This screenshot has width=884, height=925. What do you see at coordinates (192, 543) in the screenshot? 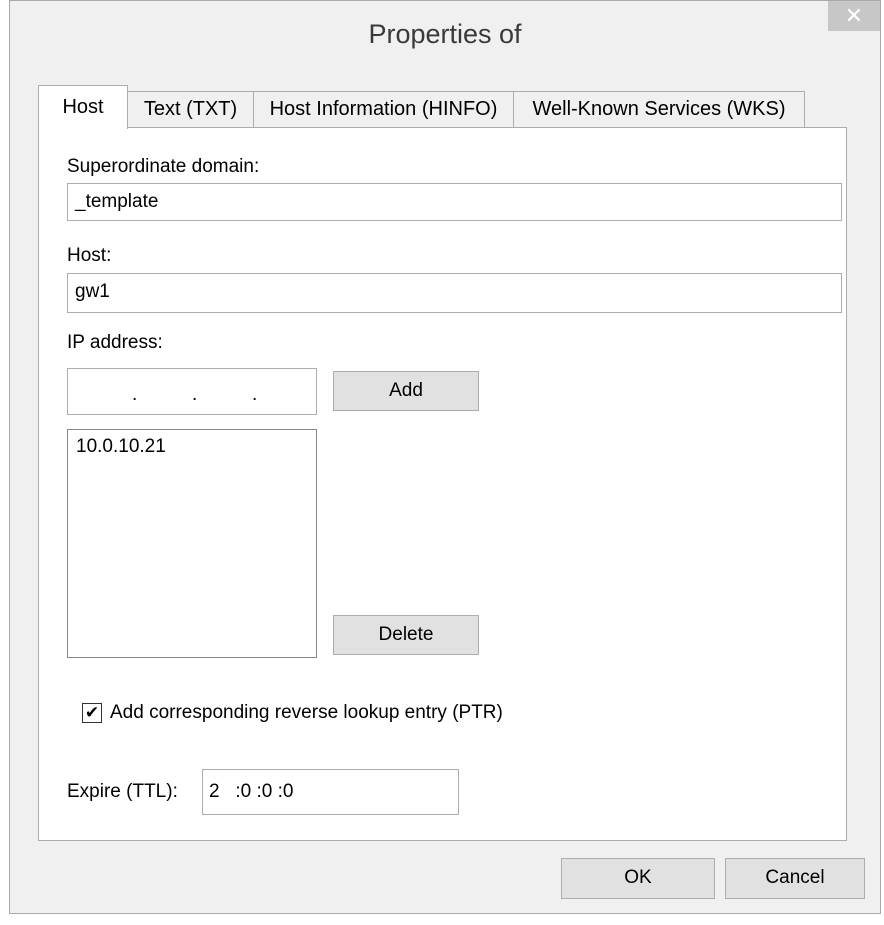
I see `ip-address-list: 10.0.10.21` at bounding box center [192, 543].